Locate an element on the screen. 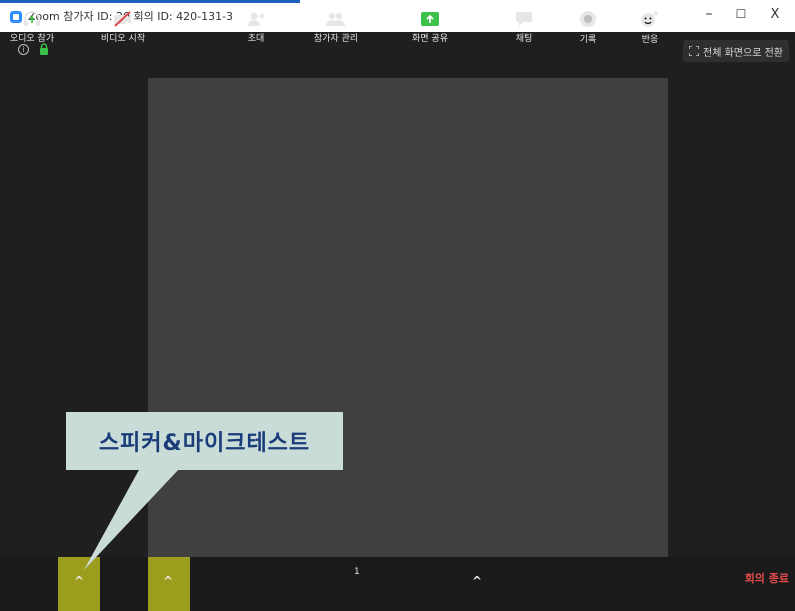 This screenshot has height=611, width=795. callout-pointer is located at coordinates (132, 519).